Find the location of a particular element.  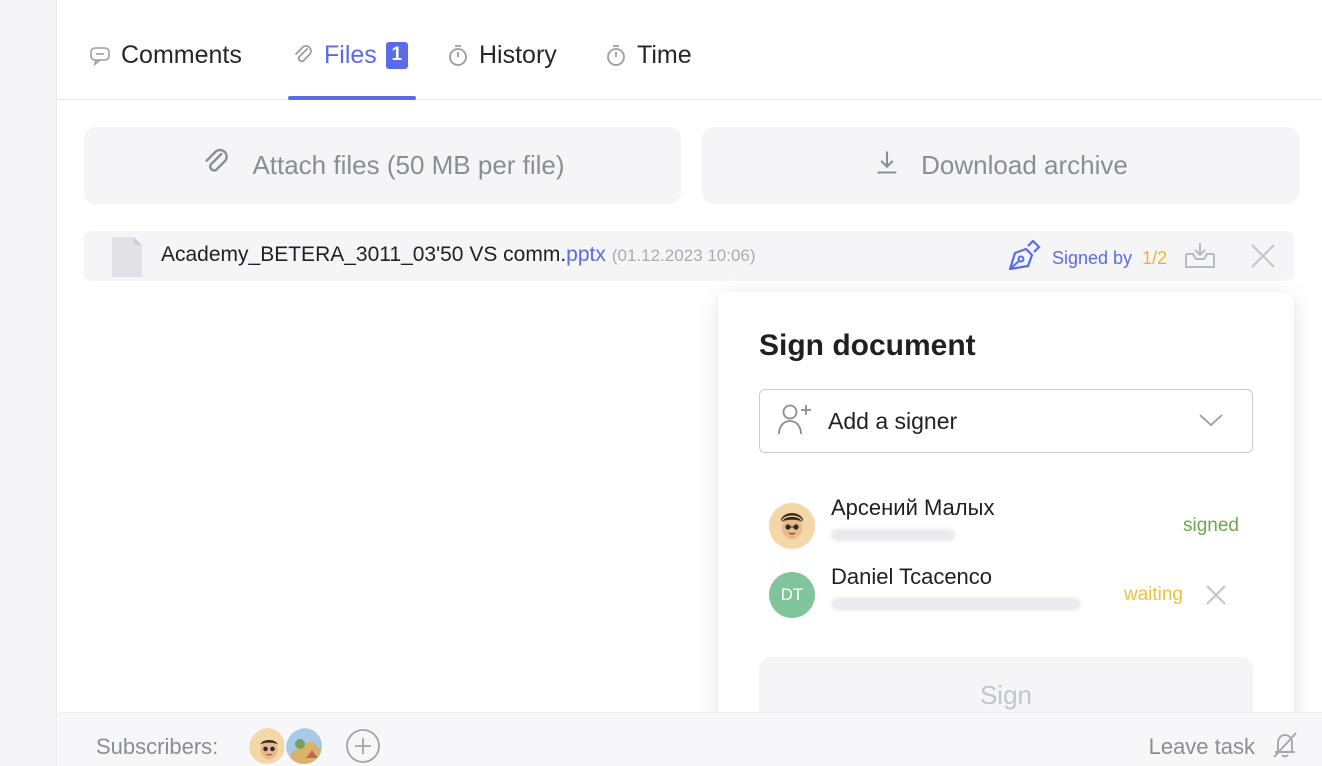

tab-label: History is located at coordinates (518, 54).